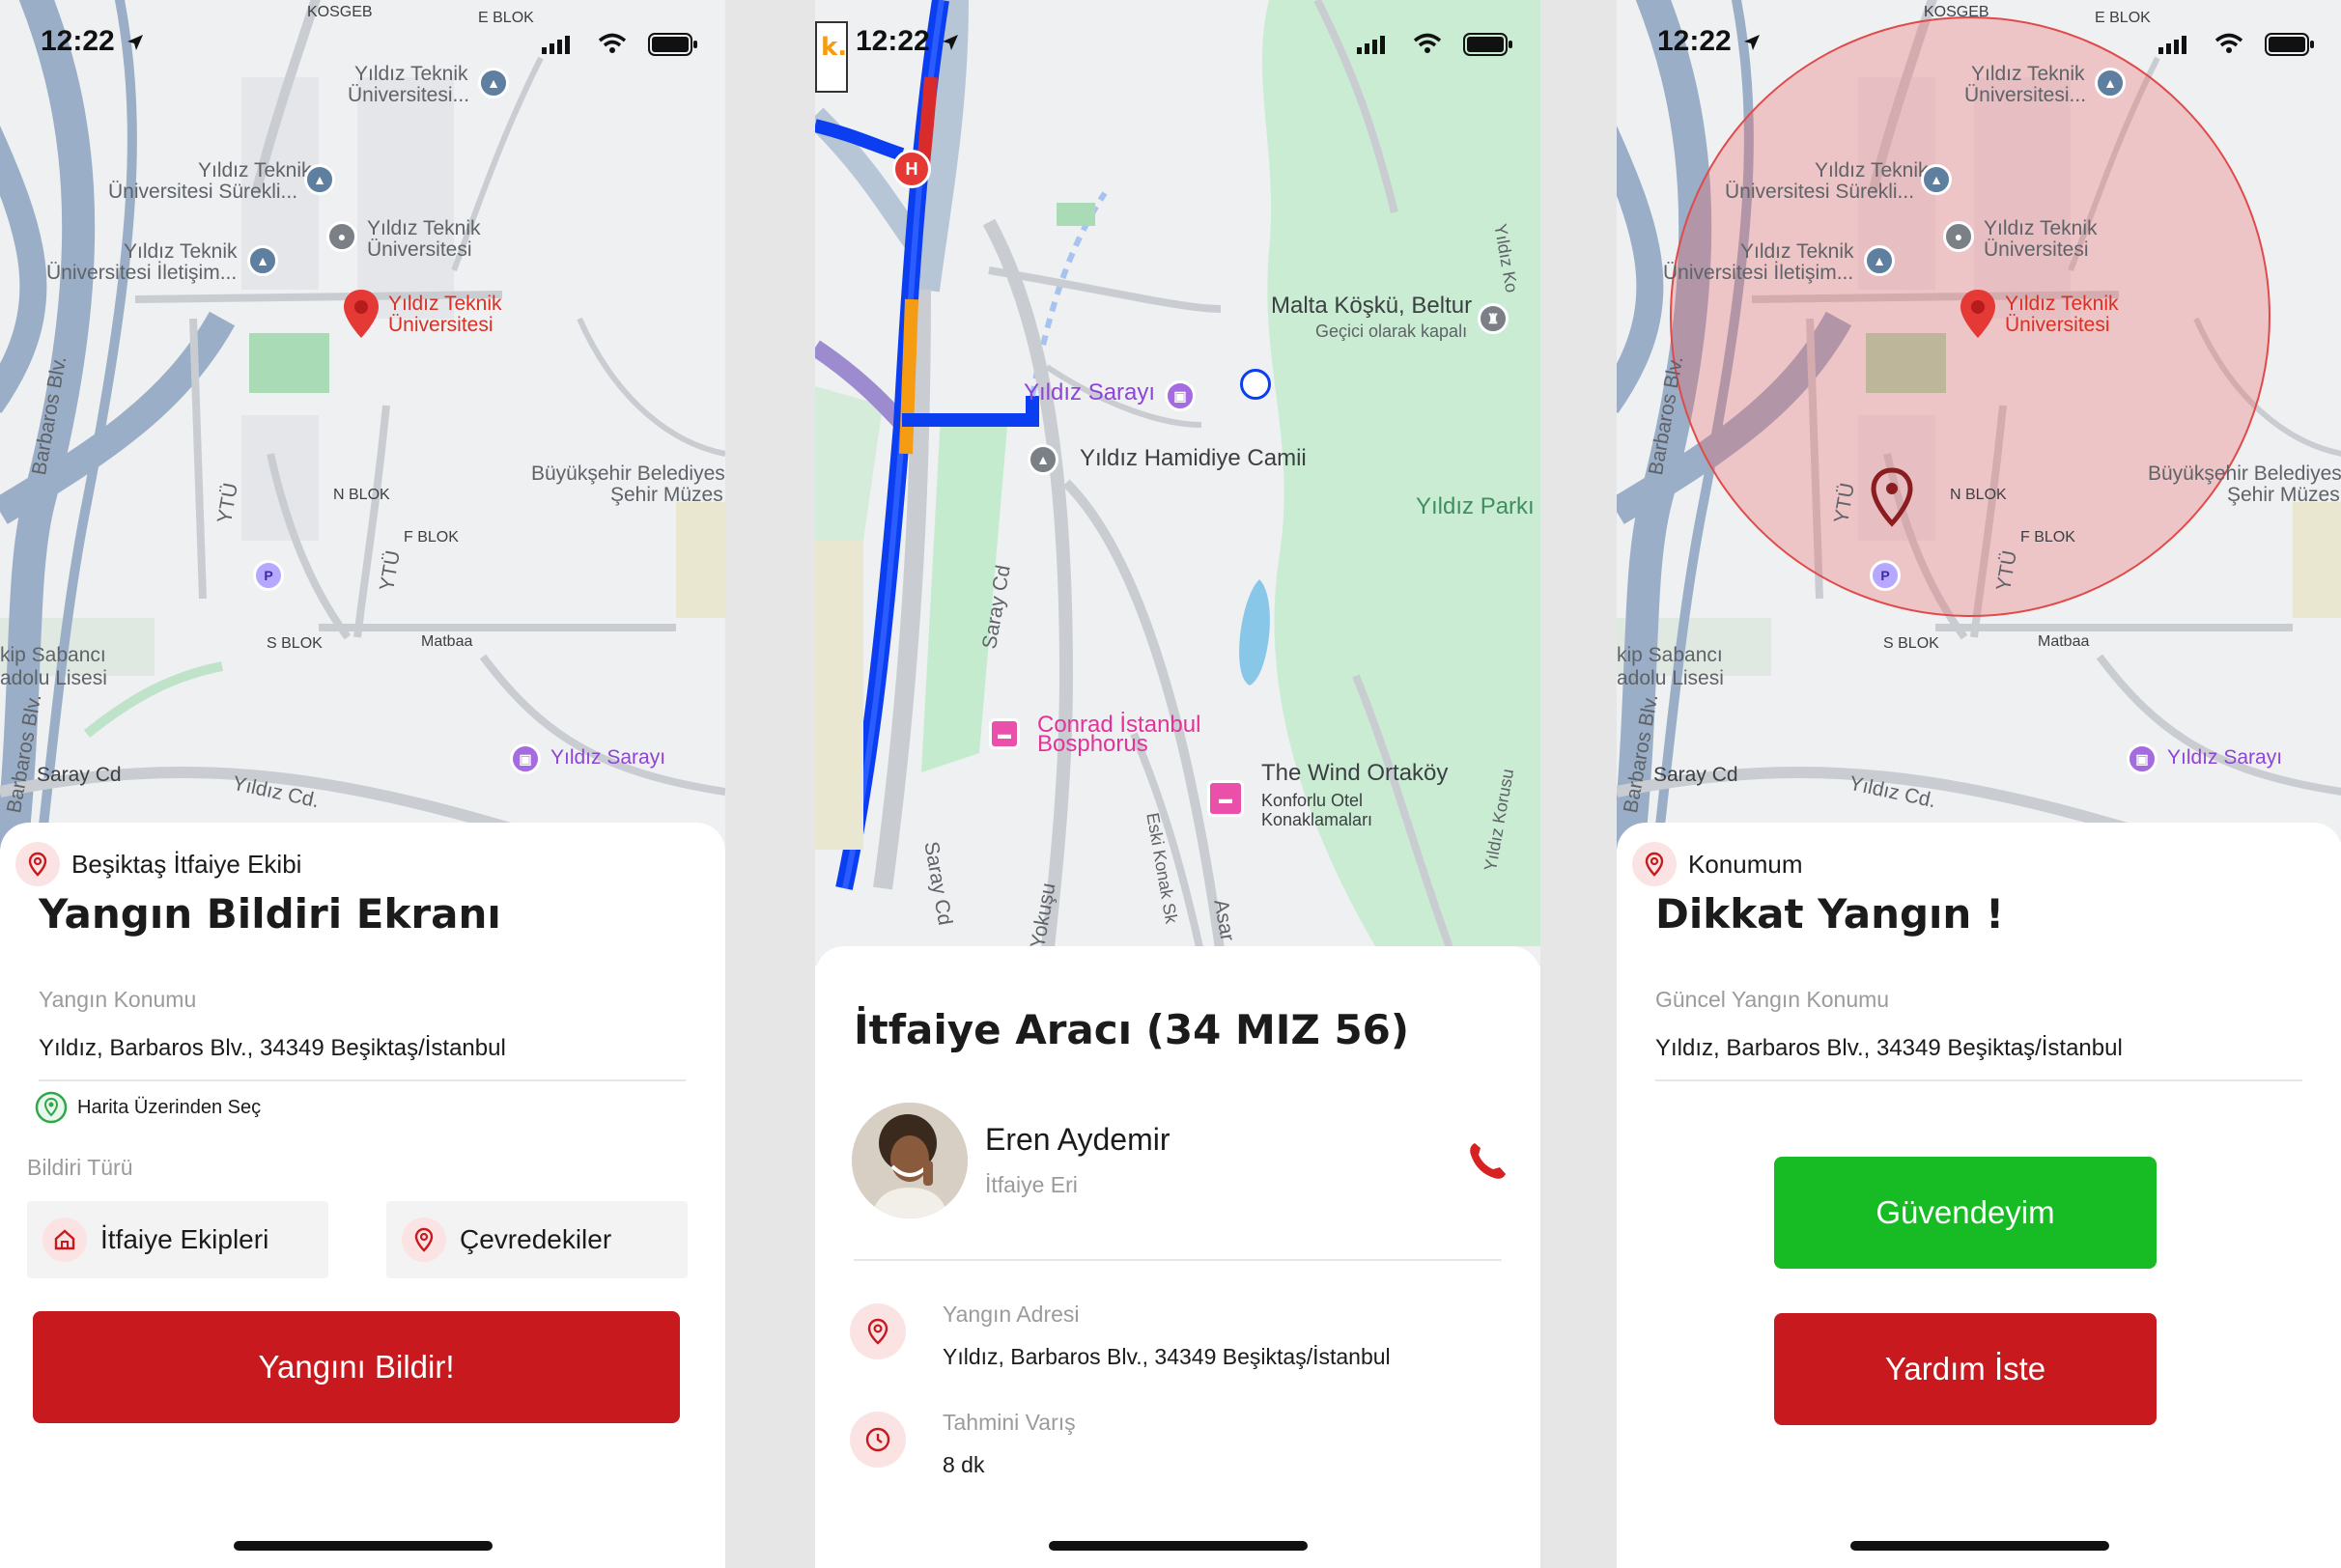 The image size is (2341, 1568). I want to click on map-label-n-blok: N BLOK, so click(362, 495).